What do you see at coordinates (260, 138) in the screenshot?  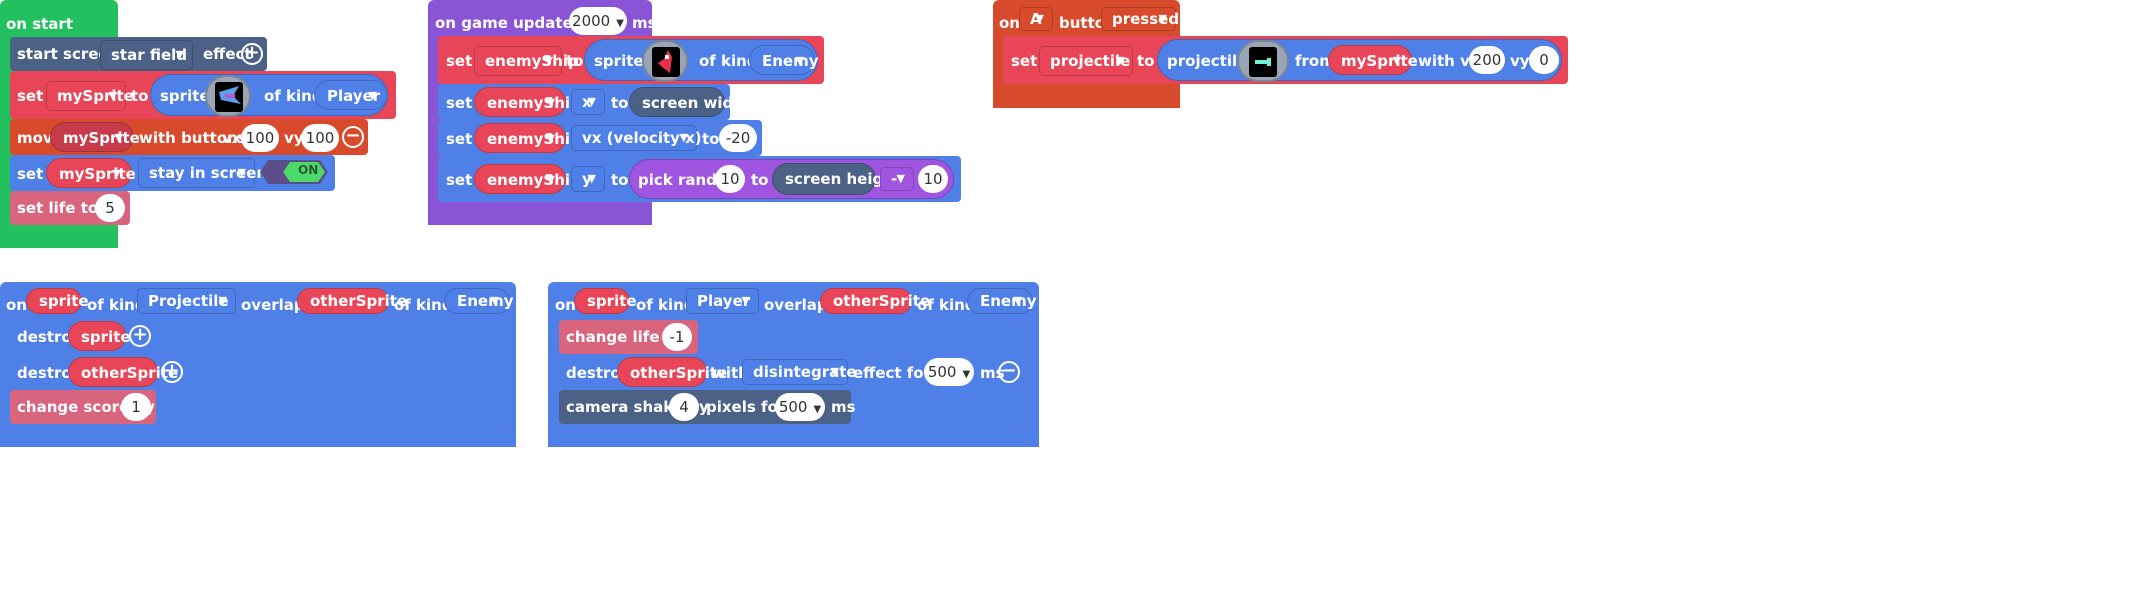 I see `vx-input: 100` at bounding box center [260, 138].